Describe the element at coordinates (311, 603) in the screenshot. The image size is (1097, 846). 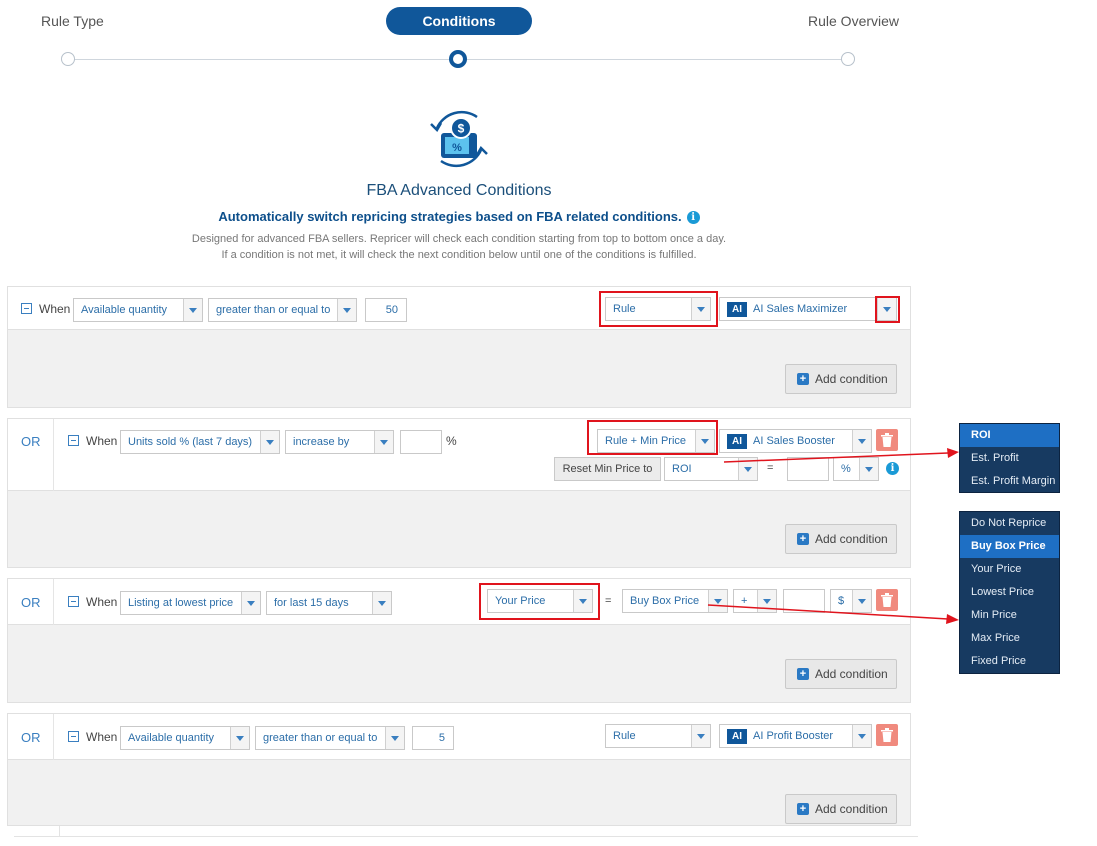
I see `operator-select-value: for last 15 days` at that location.